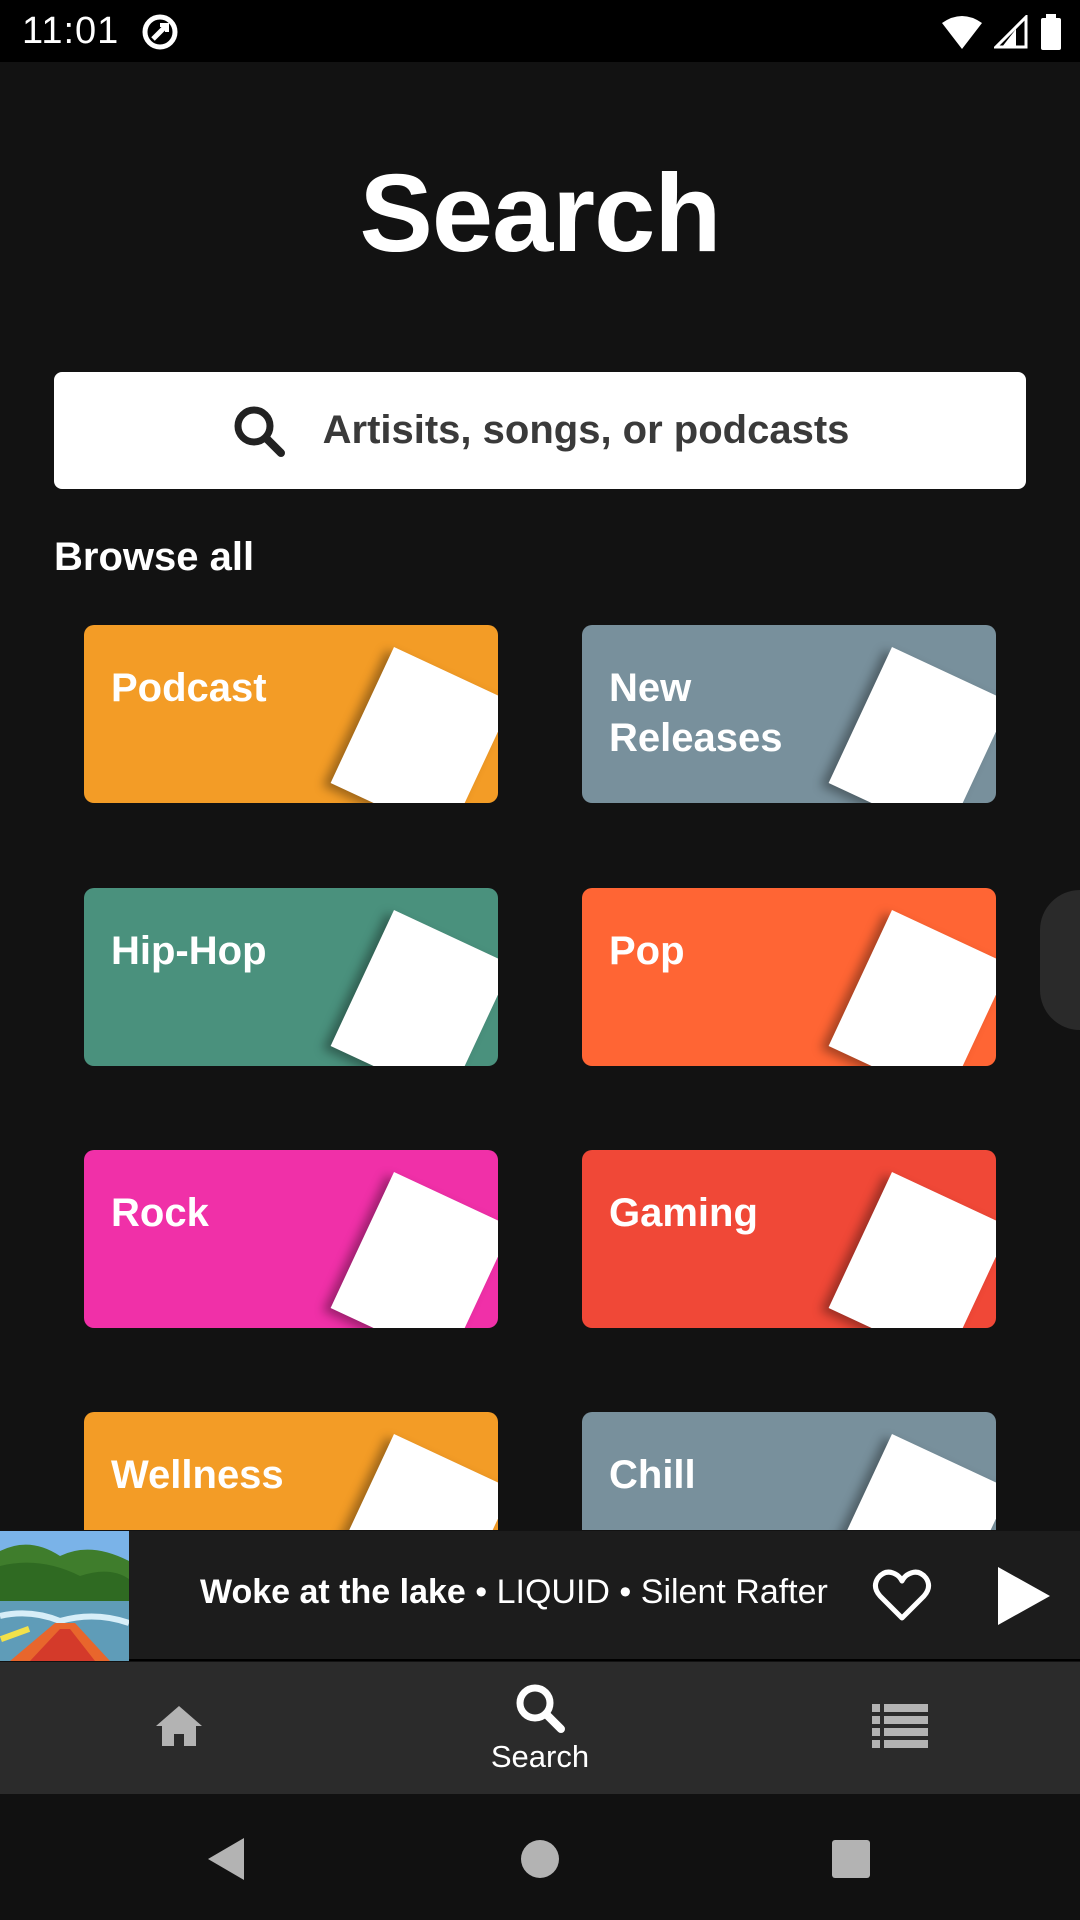 The height and width of the screenshot is (1920, 1080). Describe the element at coordinates (291, 977) in the screenshot. I see `category-tile-hip-hop: Hip-Hop` at that location.